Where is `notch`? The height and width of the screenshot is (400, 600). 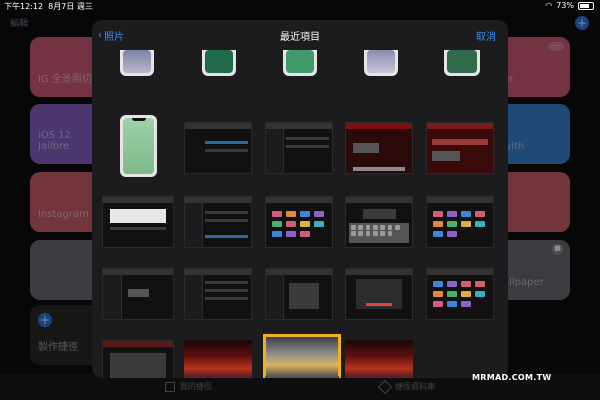 notch is located at coordinates (138, 119).